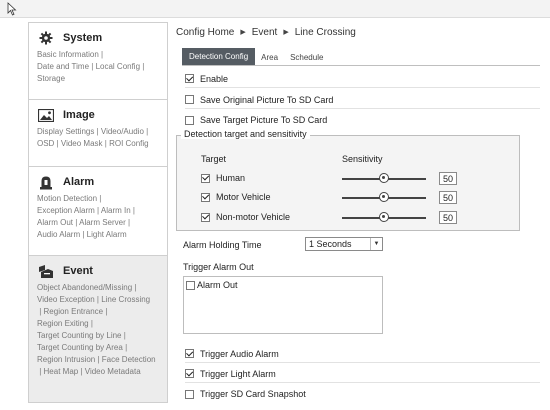 Image resolution: width=550 pixels, height=410 pixels. Describe the element at coordinates (362, 120) in the screenshot. I see `save-target-row: Save Target Picture To SD Card` at that location.